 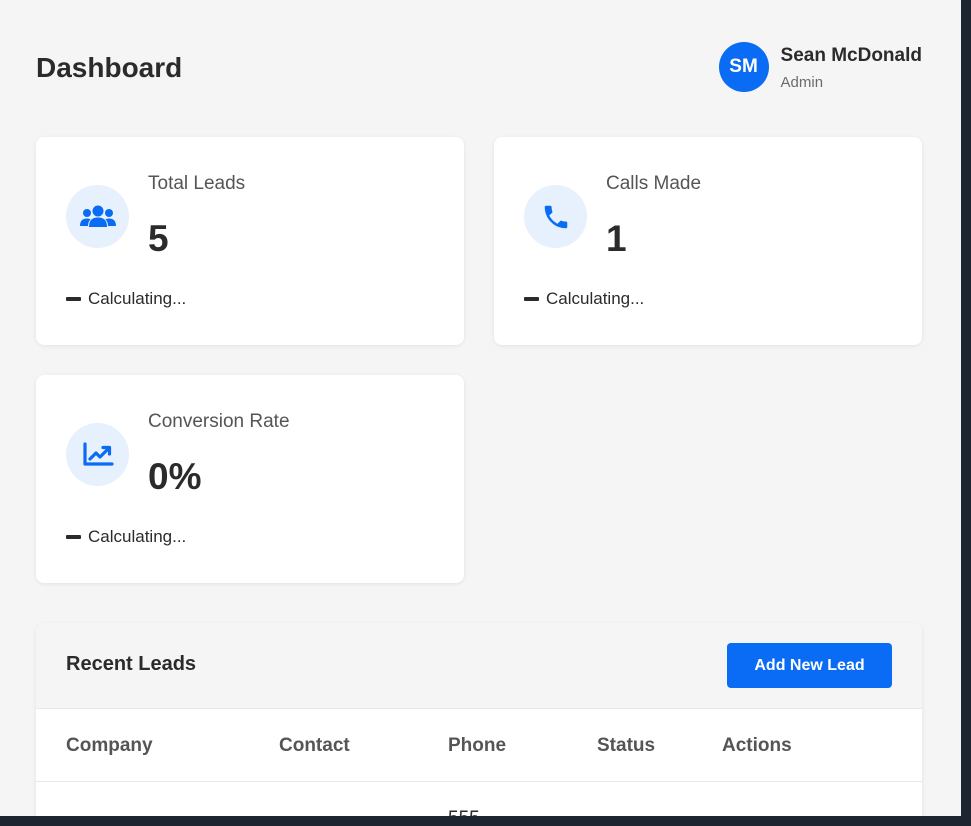 I want to click on user-profile: SM Sean McDonald Admin, so click(x=820, y=68).